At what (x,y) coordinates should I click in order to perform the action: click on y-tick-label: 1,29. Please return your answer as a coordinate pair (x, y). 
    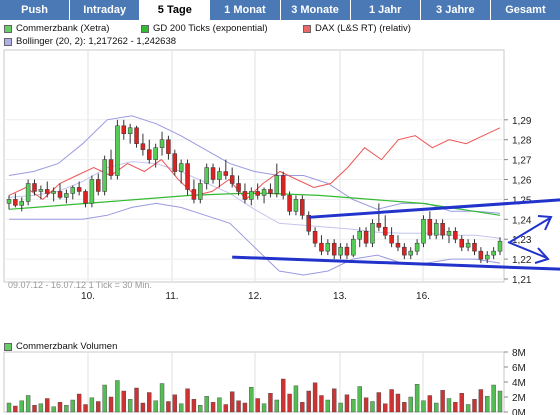
    Looking at the image, I should click on (522, 121).